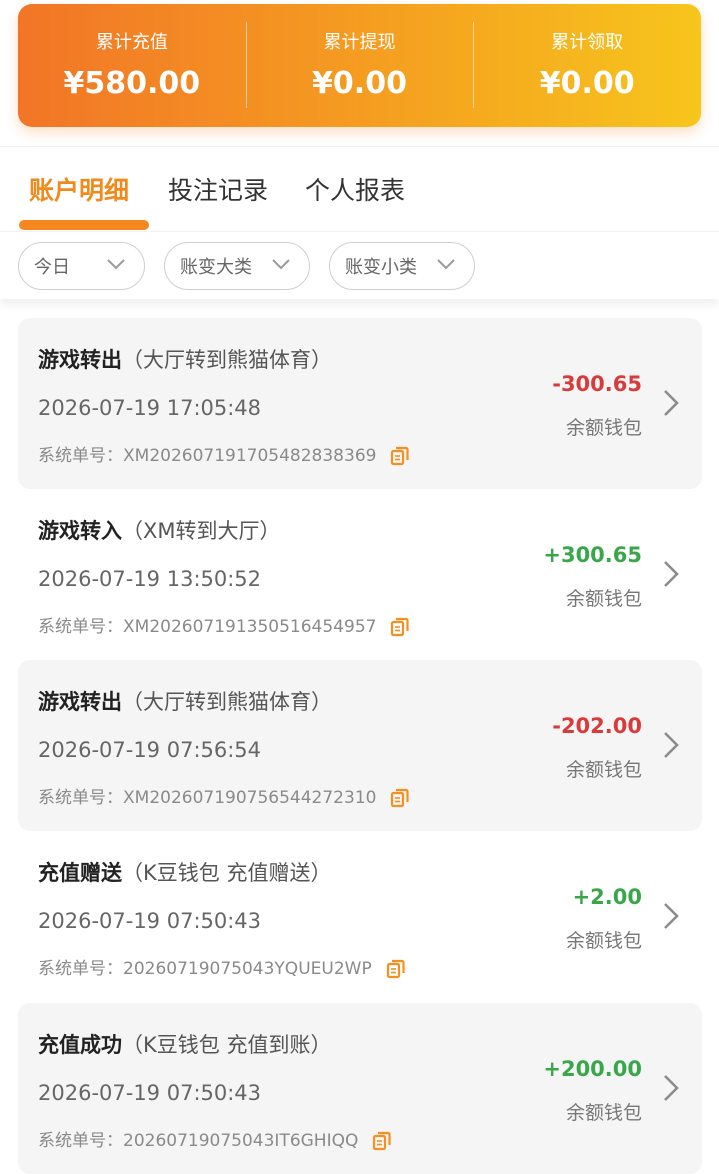  I want to click on stat-label: 累计领取, so click(587, 42).